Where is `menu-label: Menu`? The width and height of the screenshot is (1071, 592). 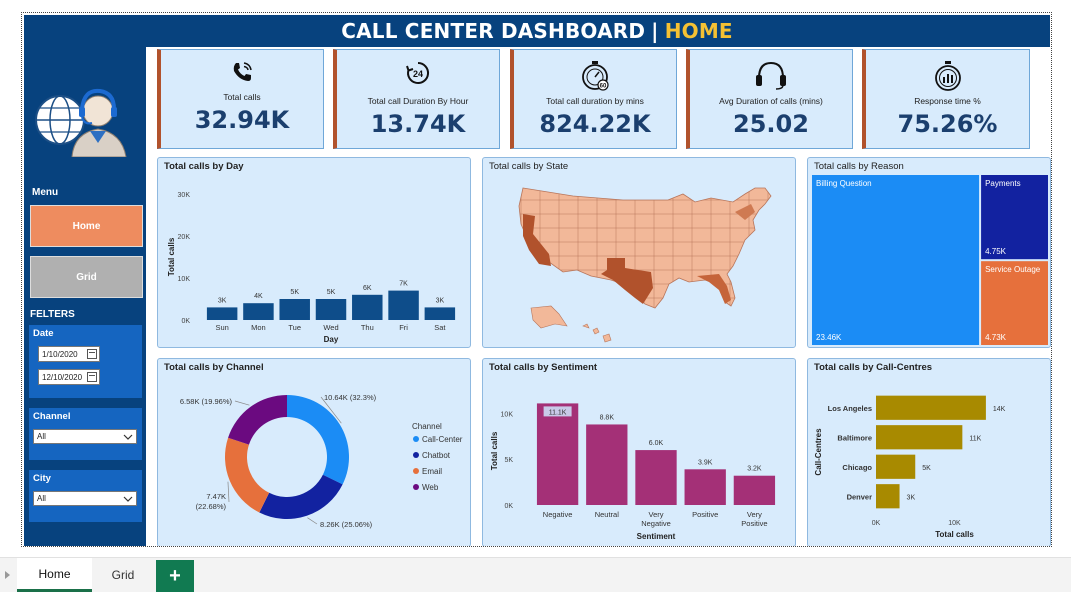 menu-label: Menu is located at coordinates (45, 192).